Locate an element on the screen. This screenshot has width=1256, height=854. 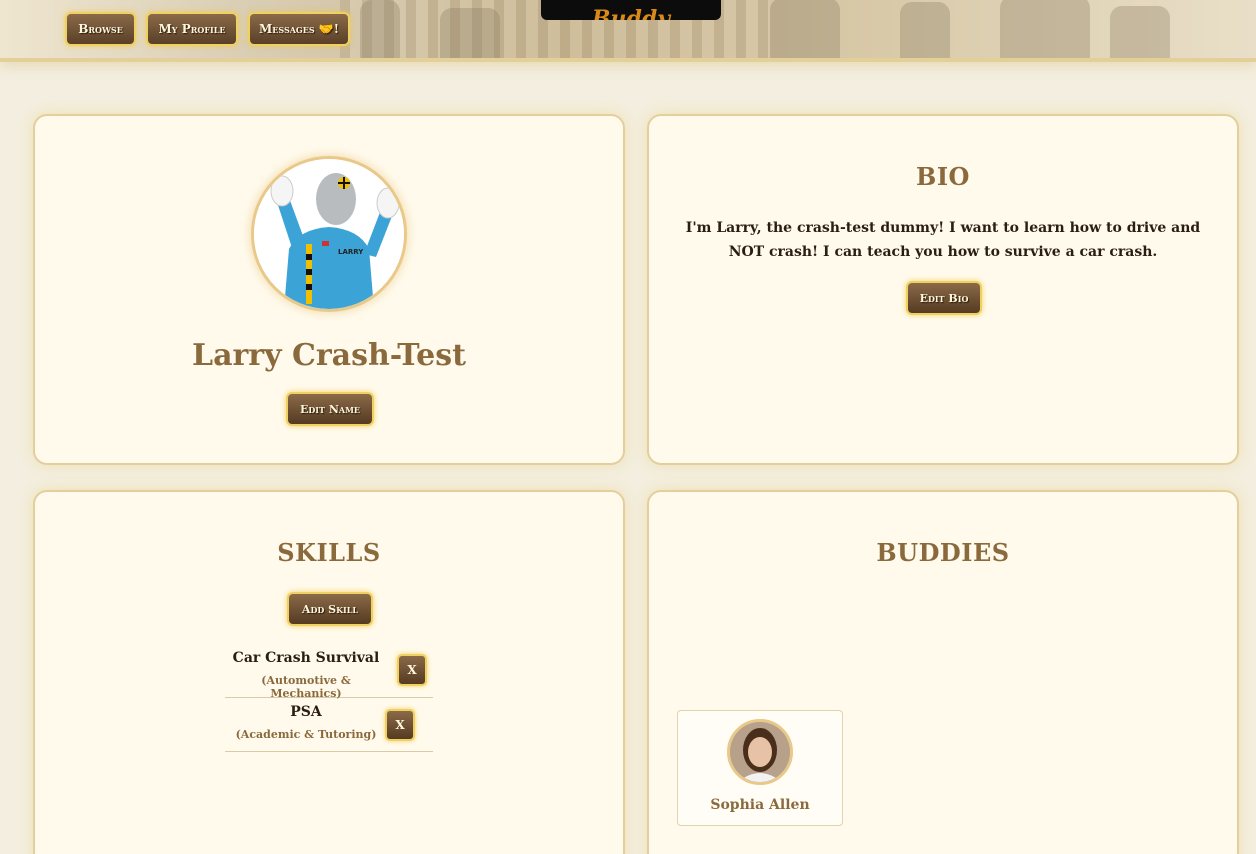
buddy-name: Sophia Allen is located at coordinates (760, 805).